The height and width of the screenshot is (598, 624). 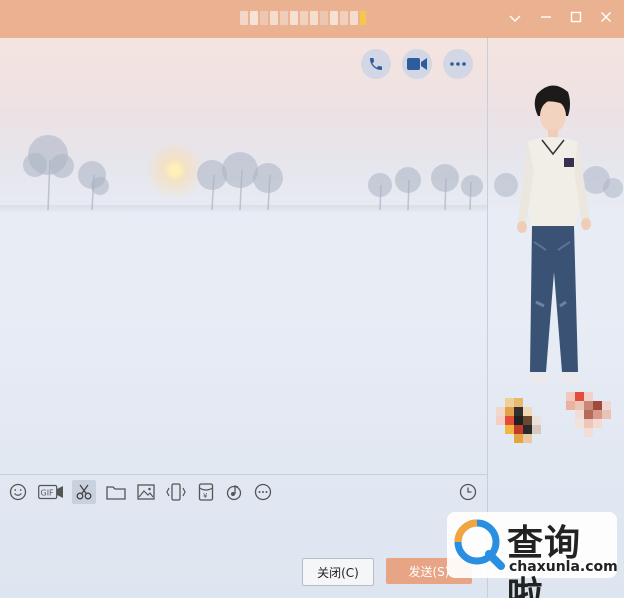 I want to click on svg-text: GIF, so click(x=48, y=493).